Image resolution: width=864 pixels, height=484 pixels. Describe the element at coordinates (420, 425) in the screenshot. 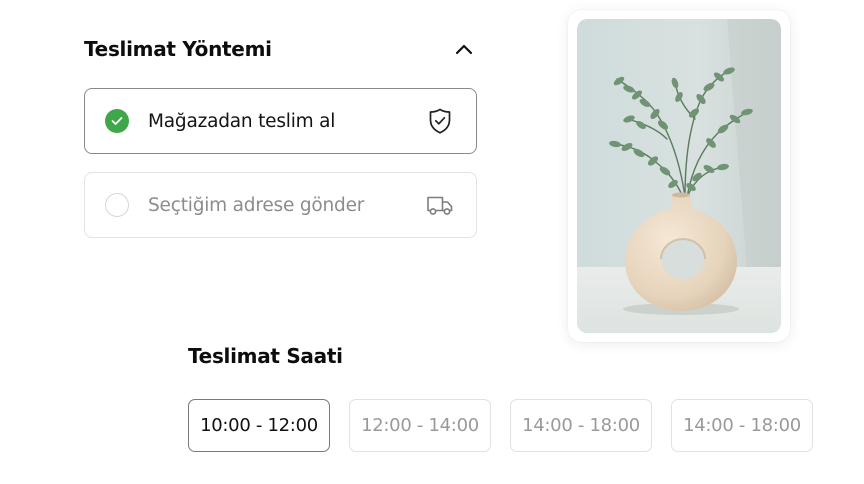

I see `time-slot-button: 12:00 - 14:00` at that location.